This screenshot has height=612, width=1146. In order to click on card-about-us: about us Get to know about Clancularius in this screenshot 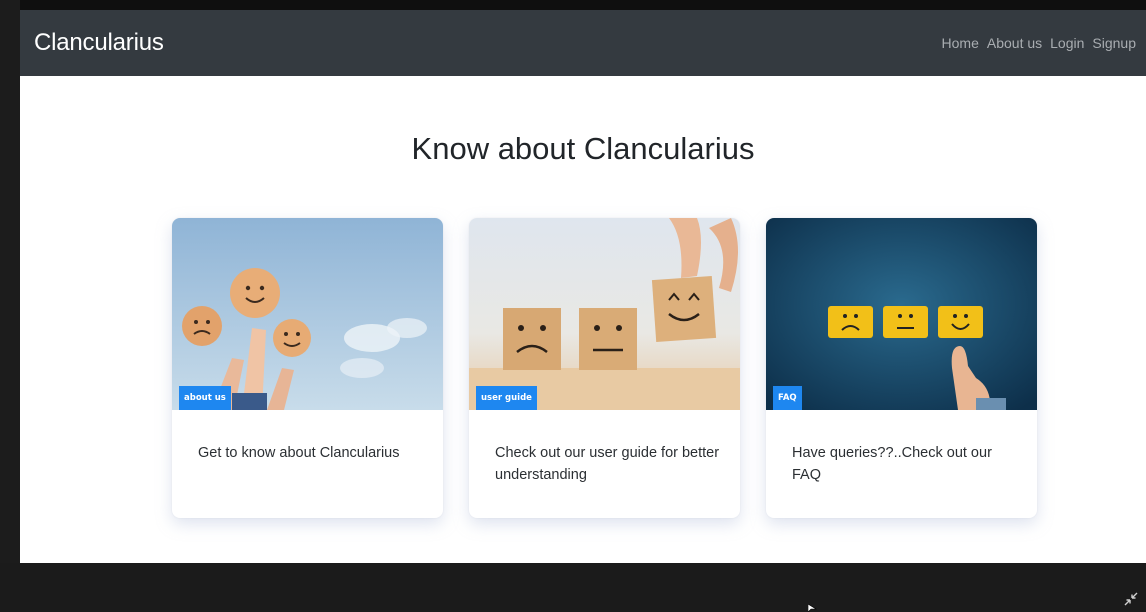, I will do `click(307, 368)`.